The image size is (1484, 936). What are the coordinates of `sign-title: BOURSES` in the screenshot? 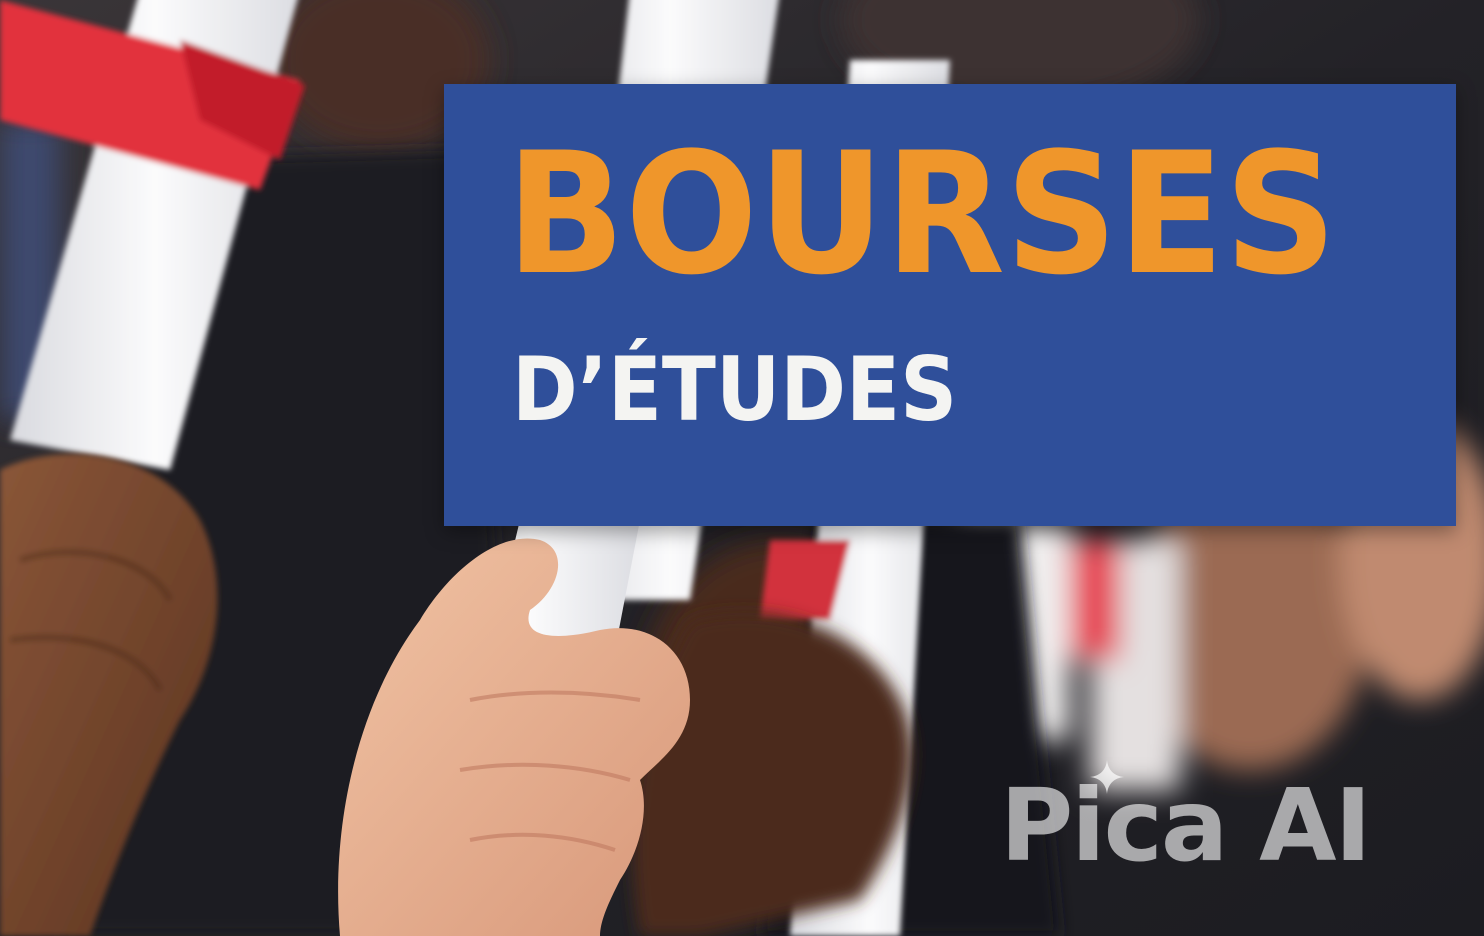 It's located at (921, 214).